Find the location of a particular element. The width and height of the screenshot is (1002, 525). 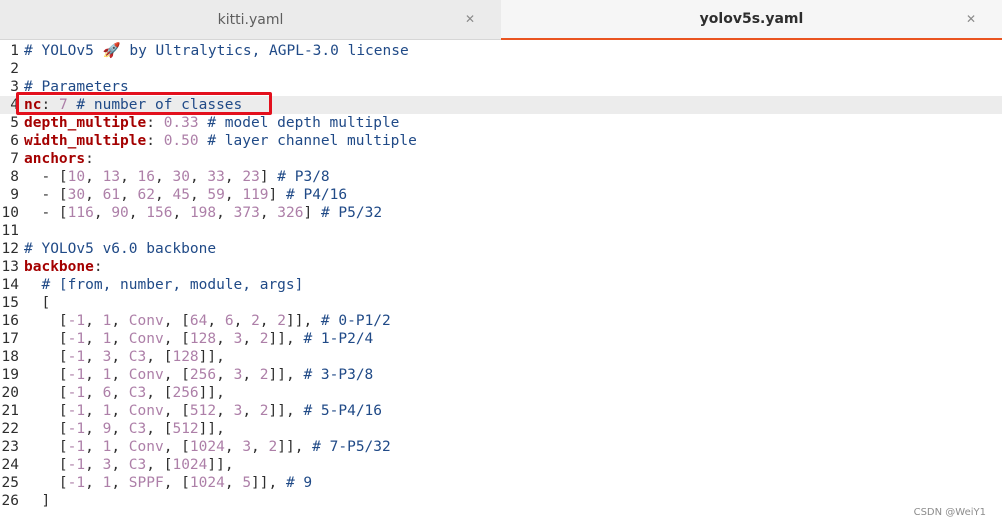

yaml-value: C3 is located at coordinates (137, 465).